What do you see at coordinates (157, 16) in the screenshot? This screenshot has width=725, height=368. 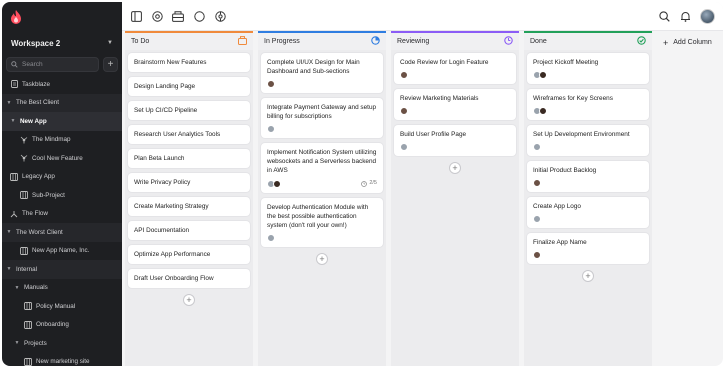 I see `eye-icon` at bounding box center [157, 16].